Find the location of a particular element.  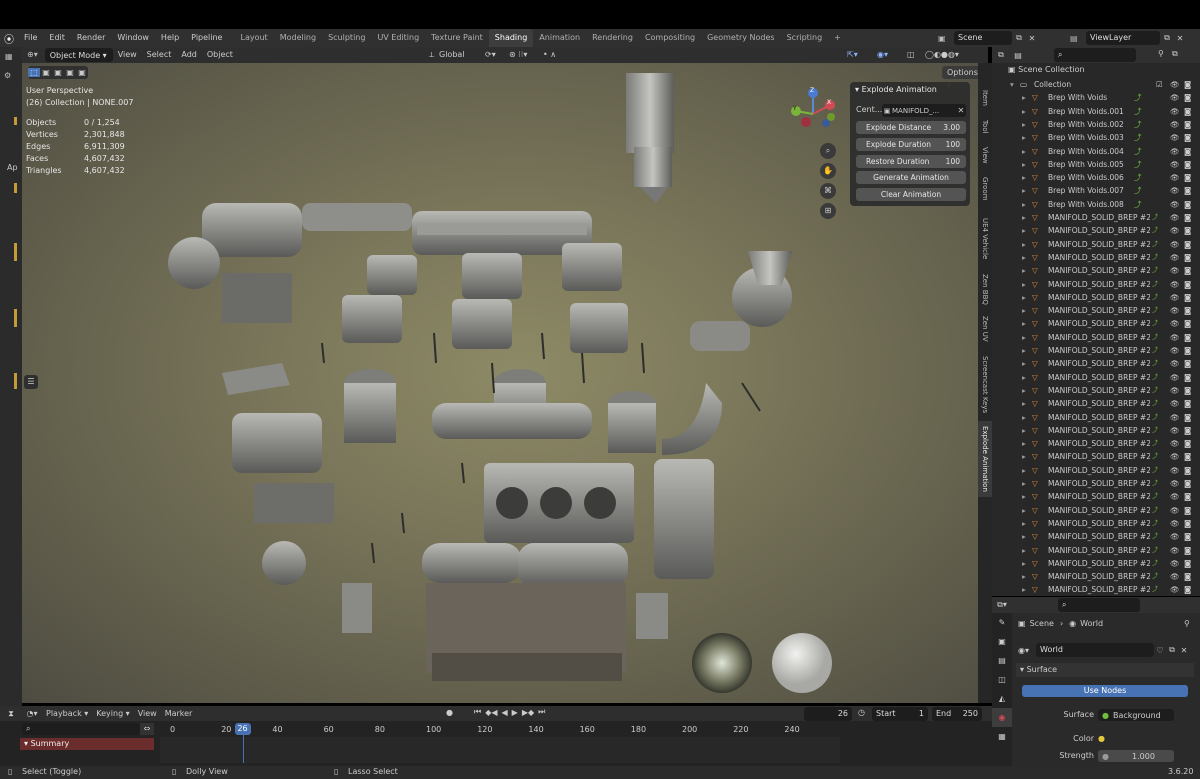

outliner-item: ▸ ▽ Brep With Voids.006 ⤴ 👁 ◙ is located at coordinates (1096, 177).